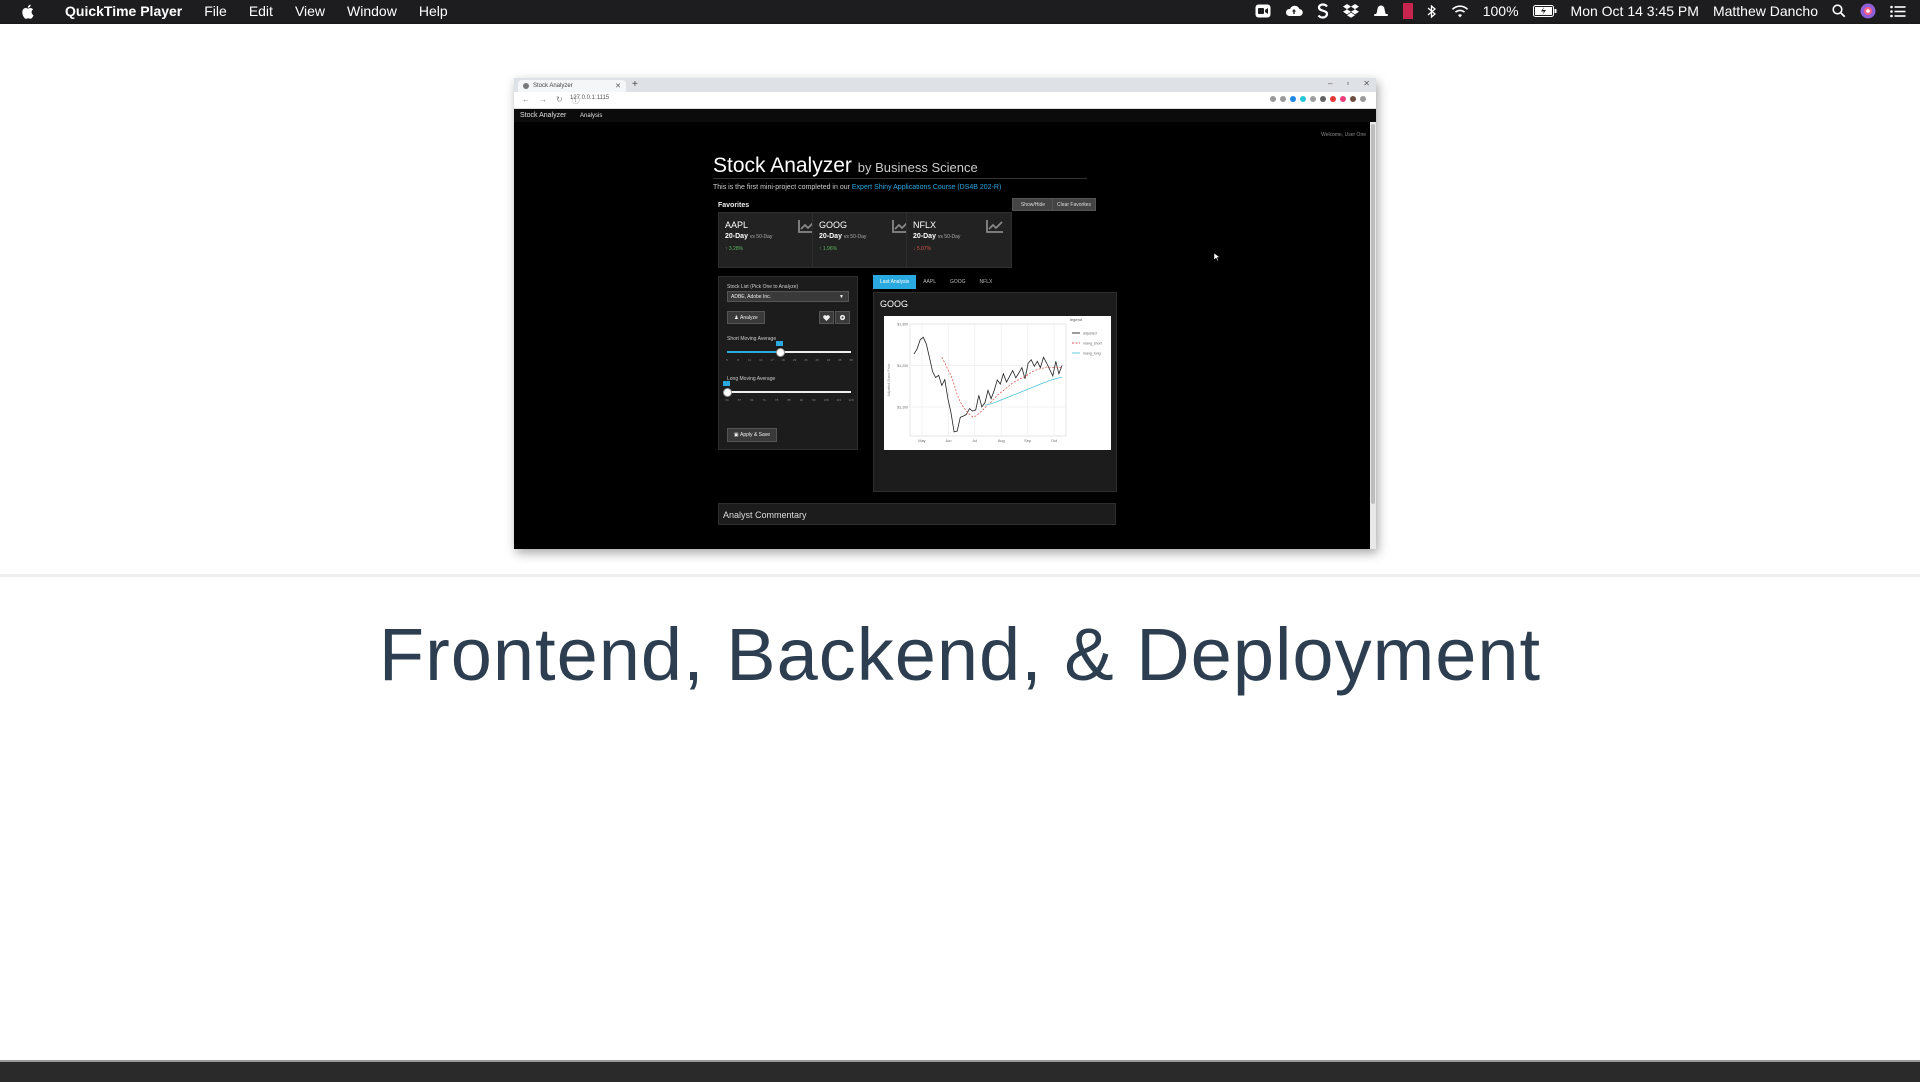 The height and width of the screenshot is (1082, 1920). Describe the element at coordinates (736, 435) in the screenshot. I see `save-icon: ▣` at that location.